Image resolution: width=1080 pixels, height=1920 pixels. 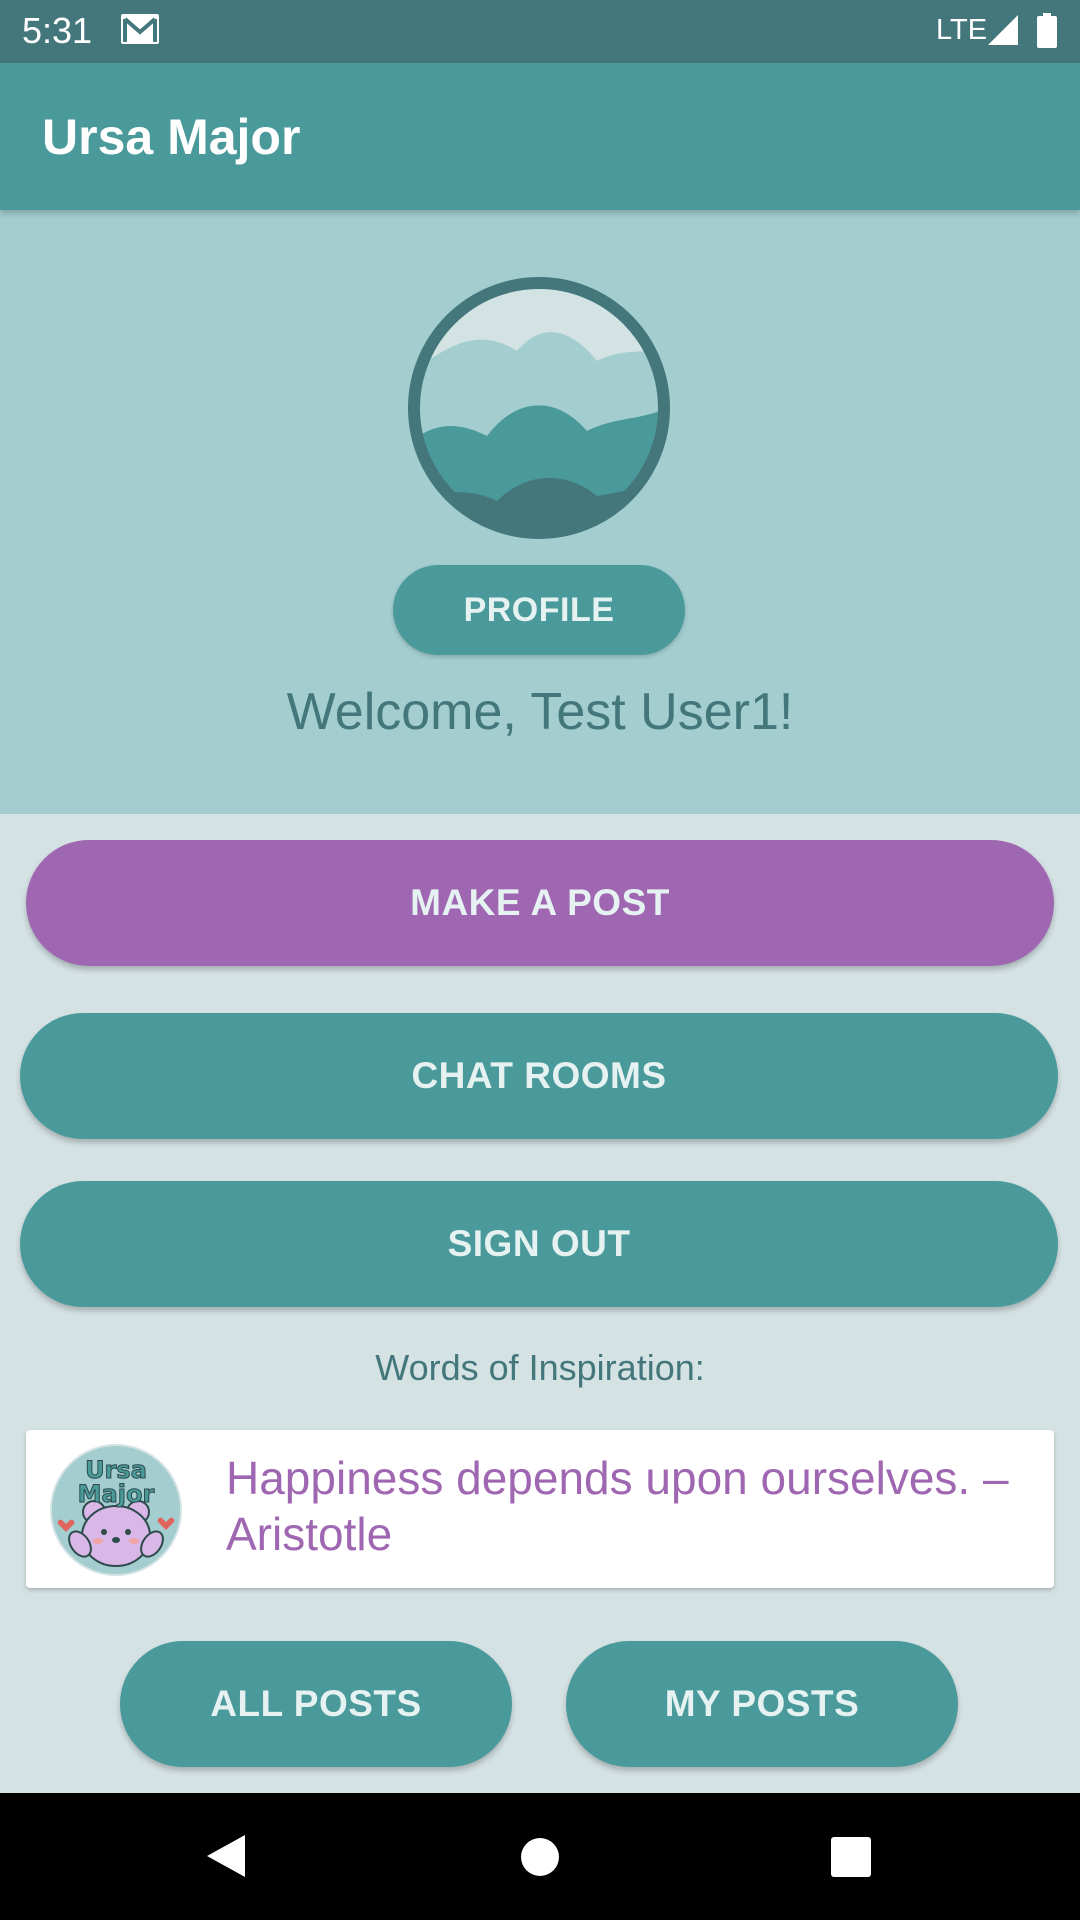 What do you see at coordinates (540, 136) in the screenshot?
I see `app-bar: Ursa Major` at bounding box center [540, 136].